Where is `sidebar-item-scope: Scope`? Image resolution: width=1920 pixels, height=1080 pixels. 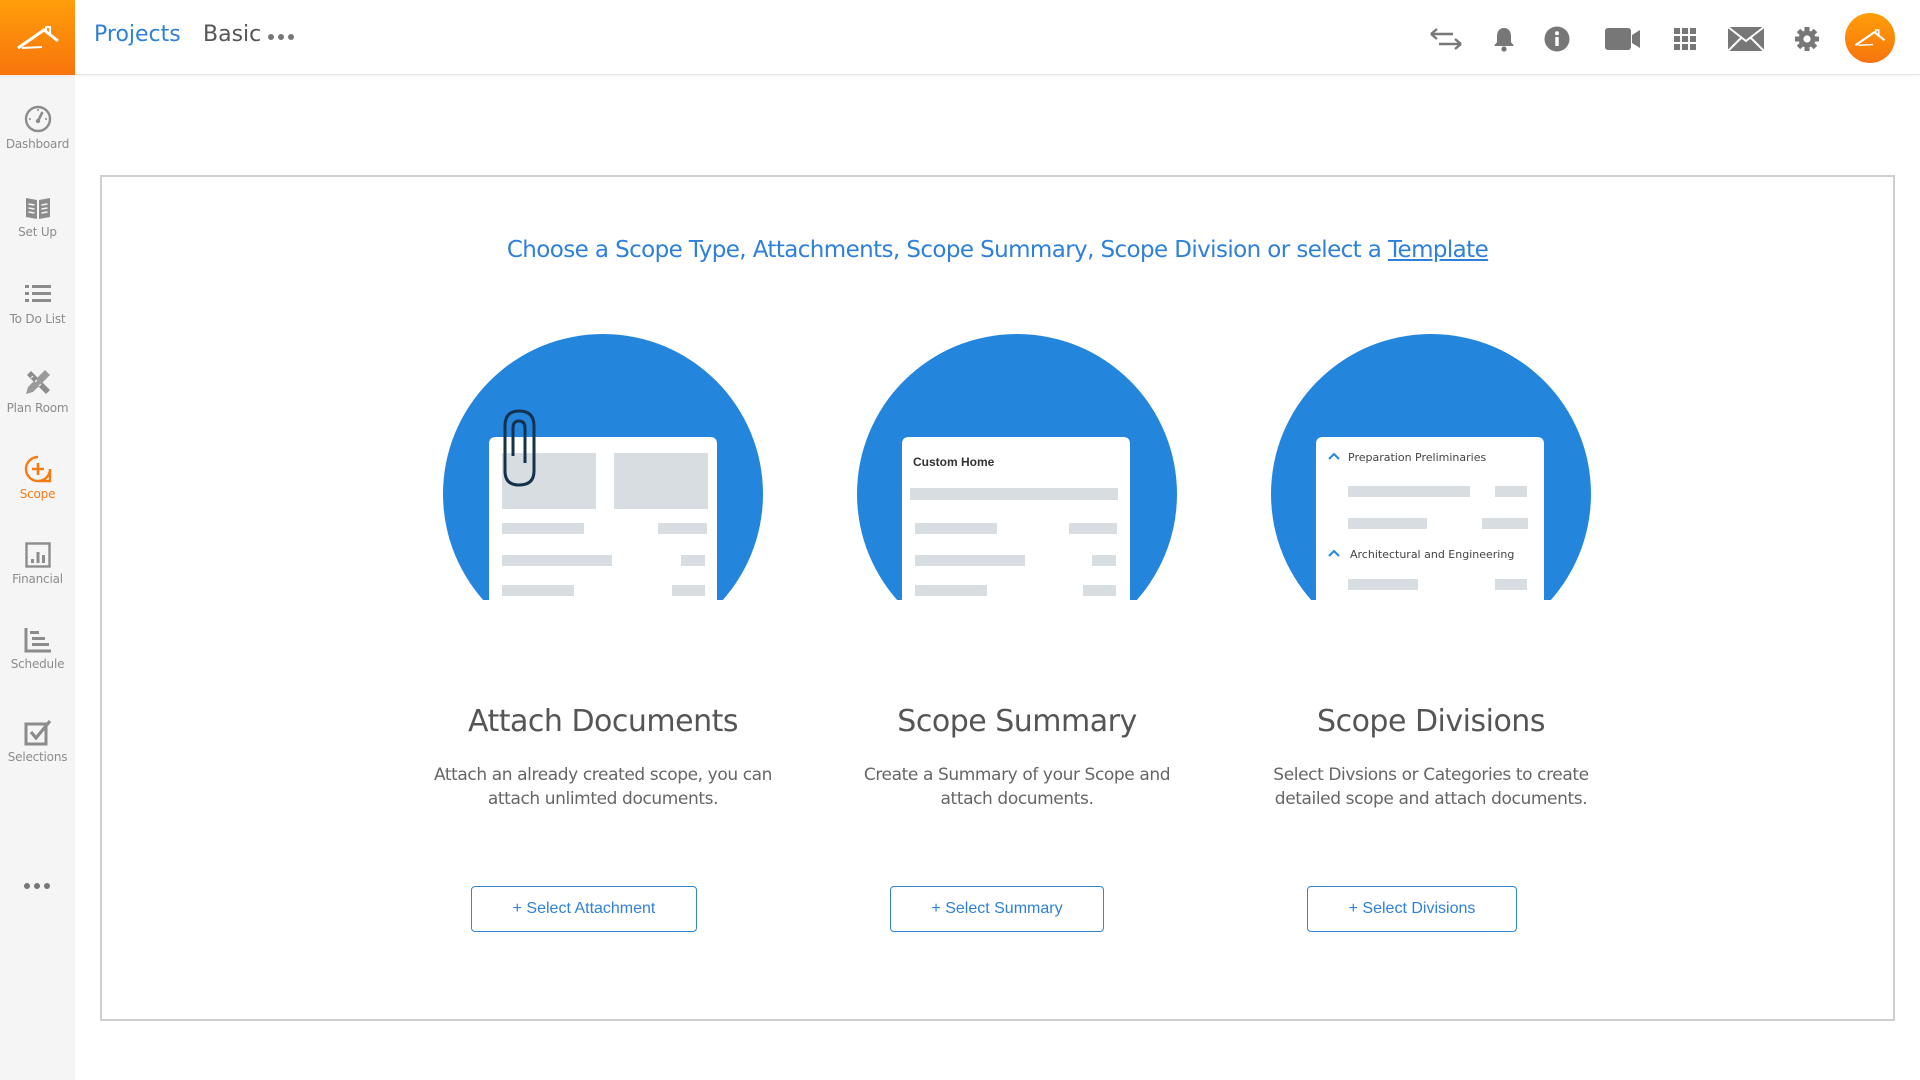 sidebar-item-scope: Scope is located at coordinates (37, 478).